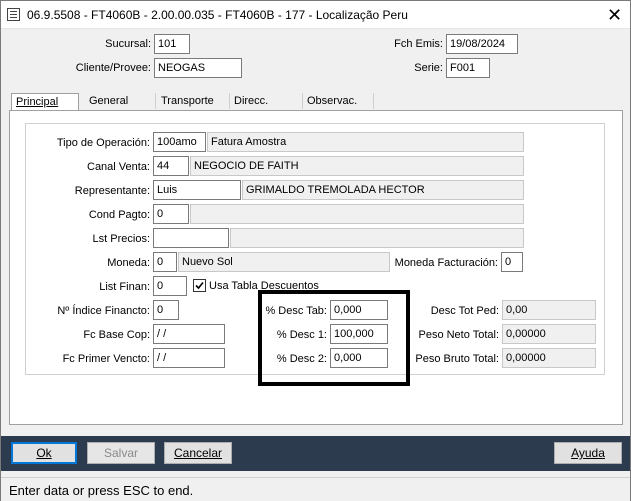 The image size is (631, 501). I want to click on indice-financto-label: Nº Índice Financto:, so click(103, 311).